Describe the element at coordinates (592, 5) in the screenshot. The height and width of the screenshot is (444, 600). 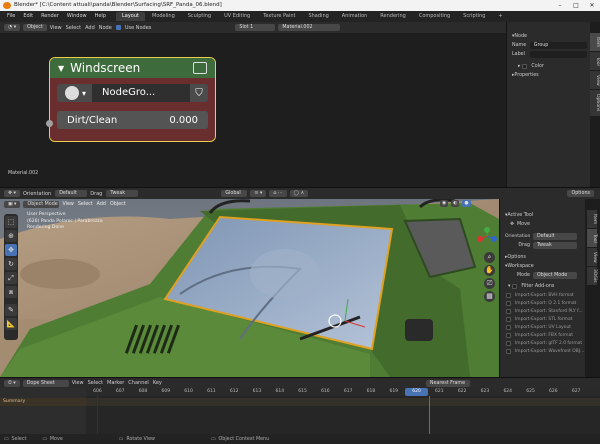
I see `close-button: ✕` at that location.